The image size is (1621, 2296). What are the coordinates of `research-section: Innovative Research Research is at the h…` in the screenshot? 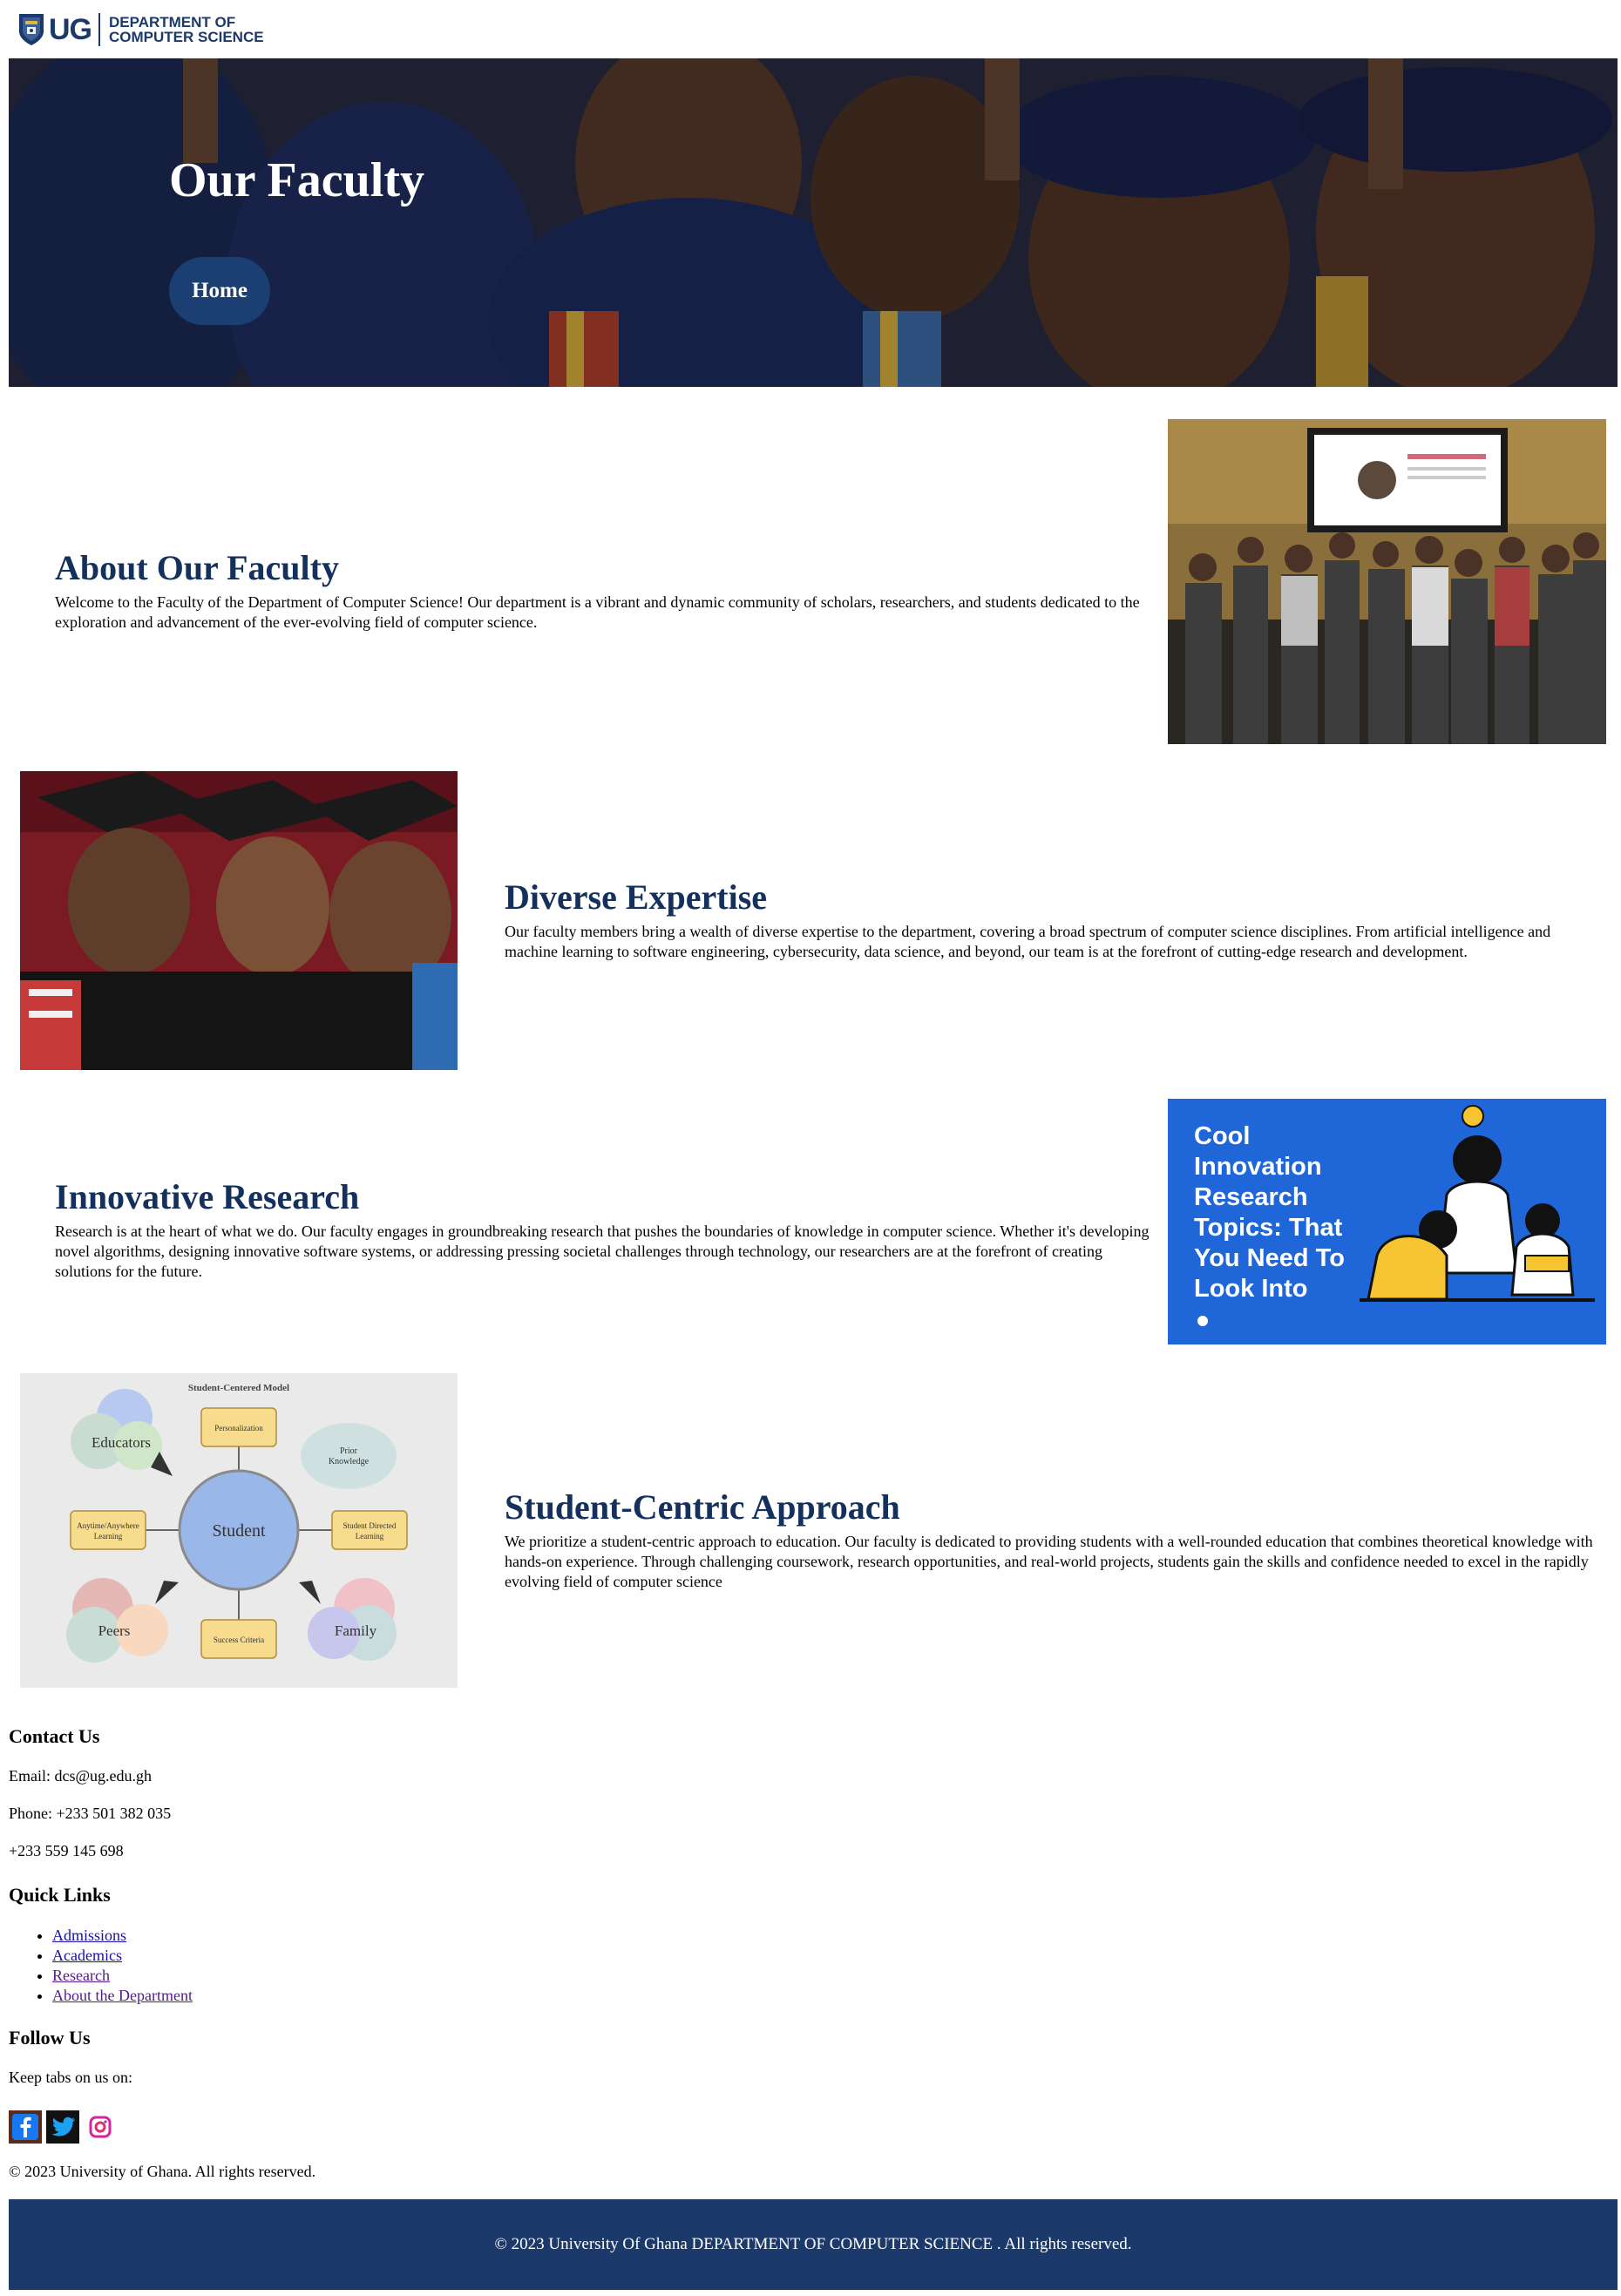 It's located at (604, 1230).